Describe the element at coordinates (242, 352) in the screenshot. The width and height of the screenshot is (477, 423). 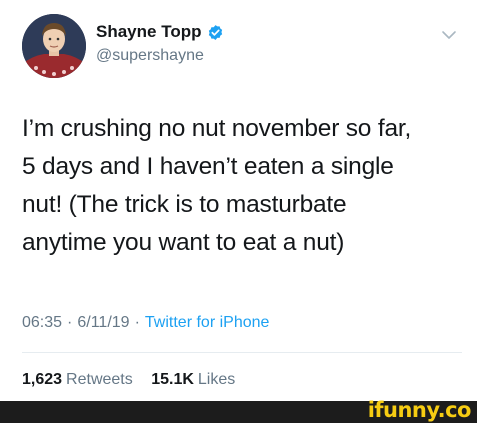
I see `divider` at that location.